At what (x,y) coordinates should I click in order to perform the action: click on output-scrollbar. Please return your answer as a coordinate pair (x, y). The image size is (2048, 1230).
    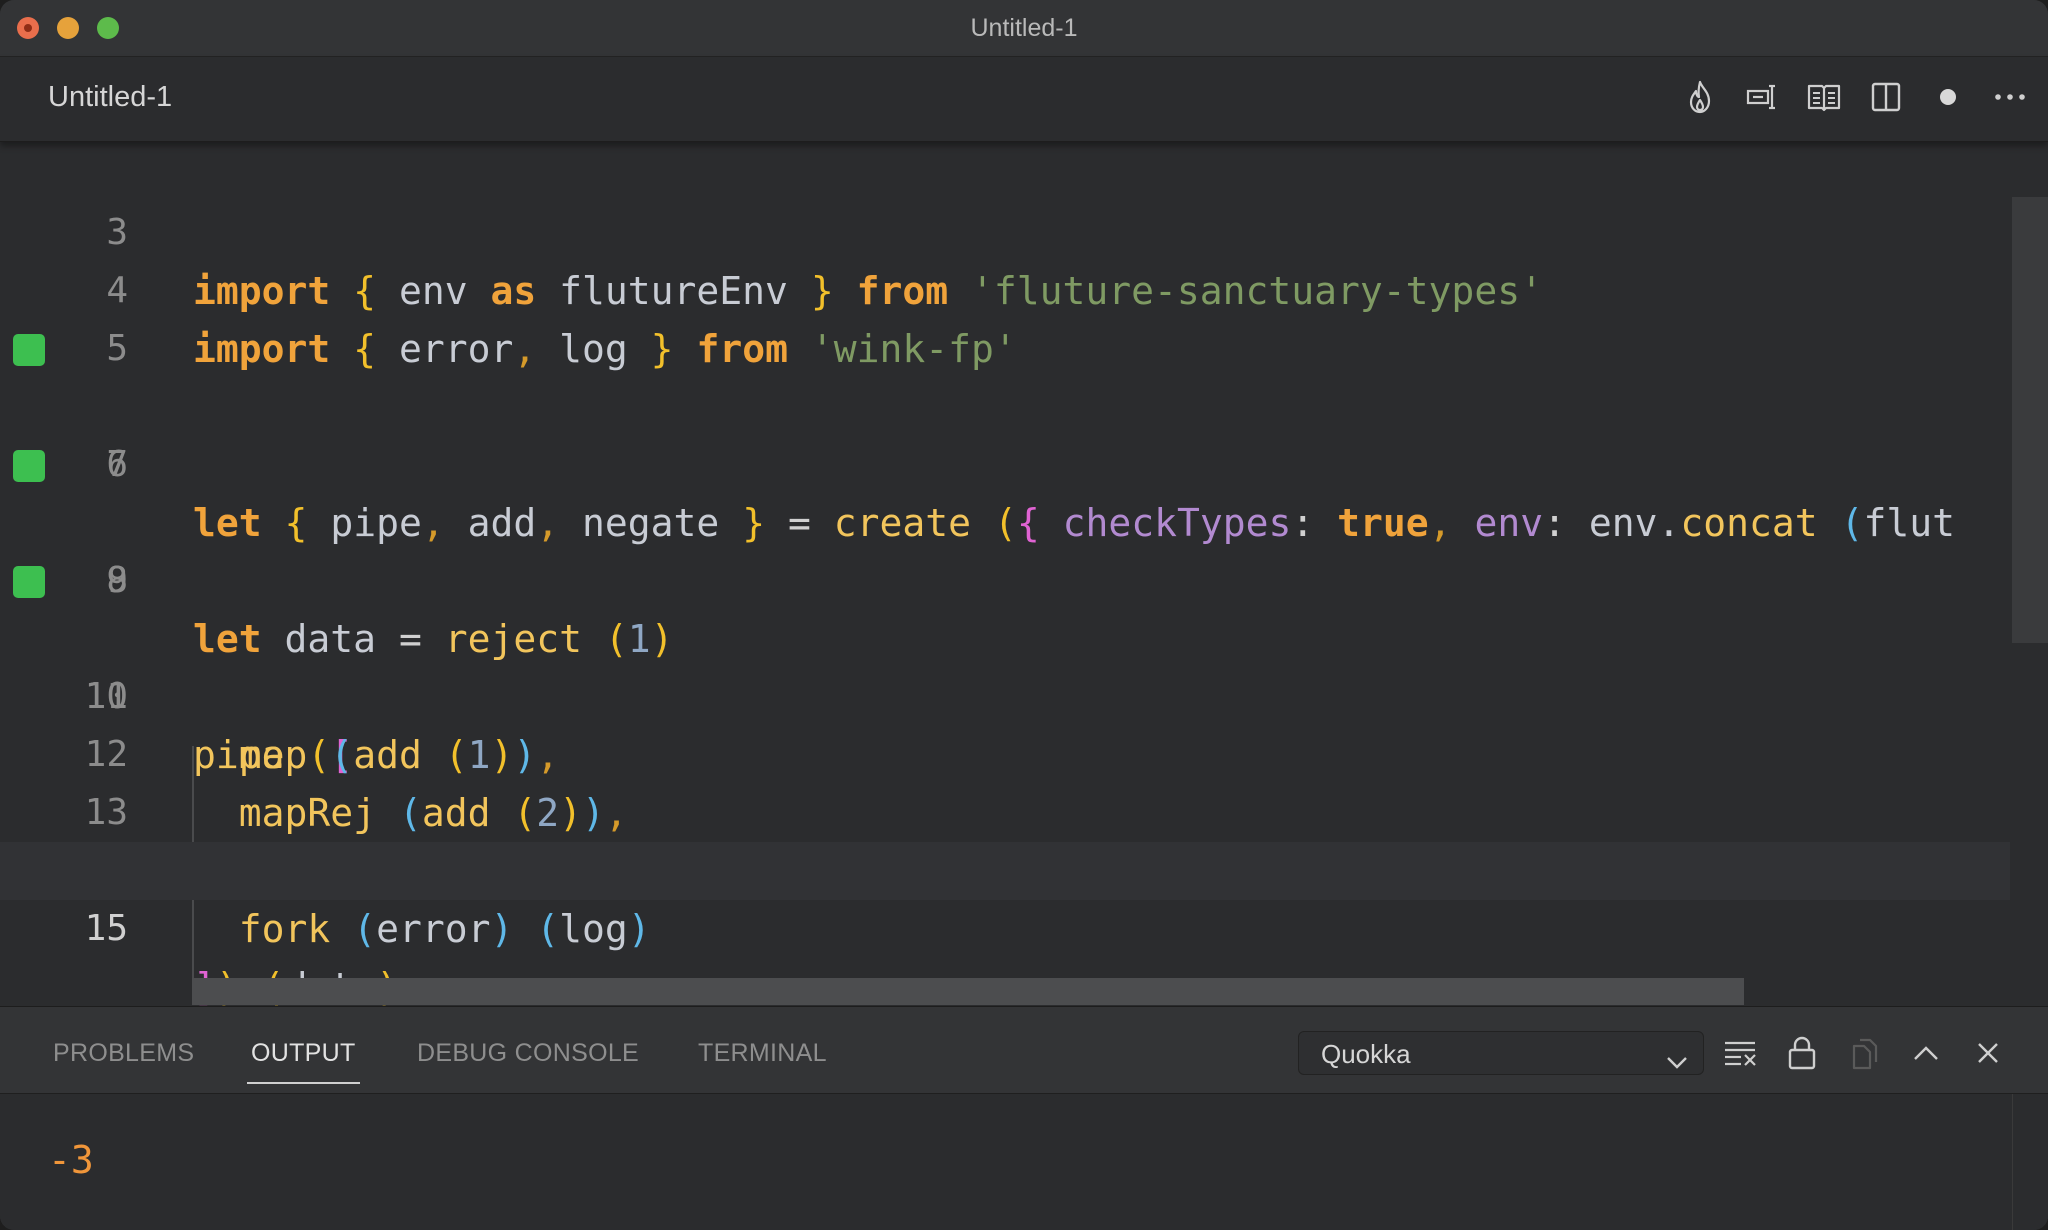
    Looking at the image, I should click on (2030, 1162).